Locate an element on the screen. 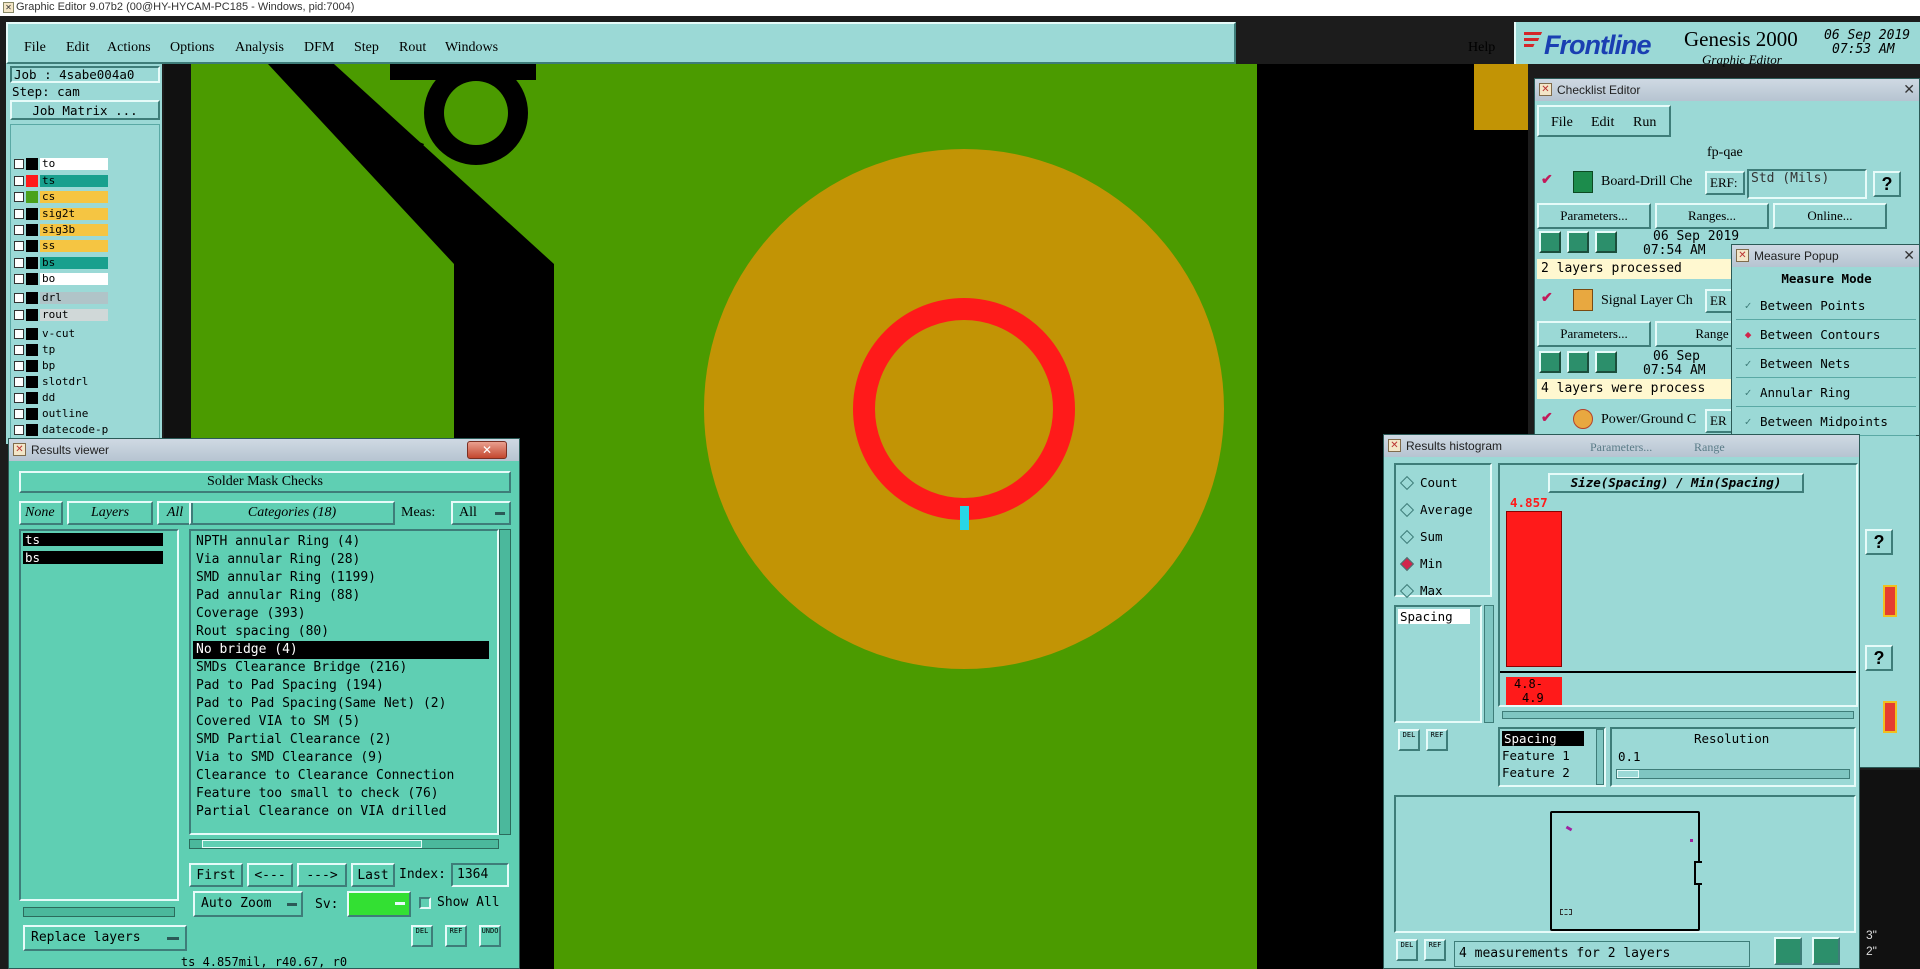 The image size is (1920, 969). check1-erf-value: Std (Mils) is located at coordinates (1807, 184).